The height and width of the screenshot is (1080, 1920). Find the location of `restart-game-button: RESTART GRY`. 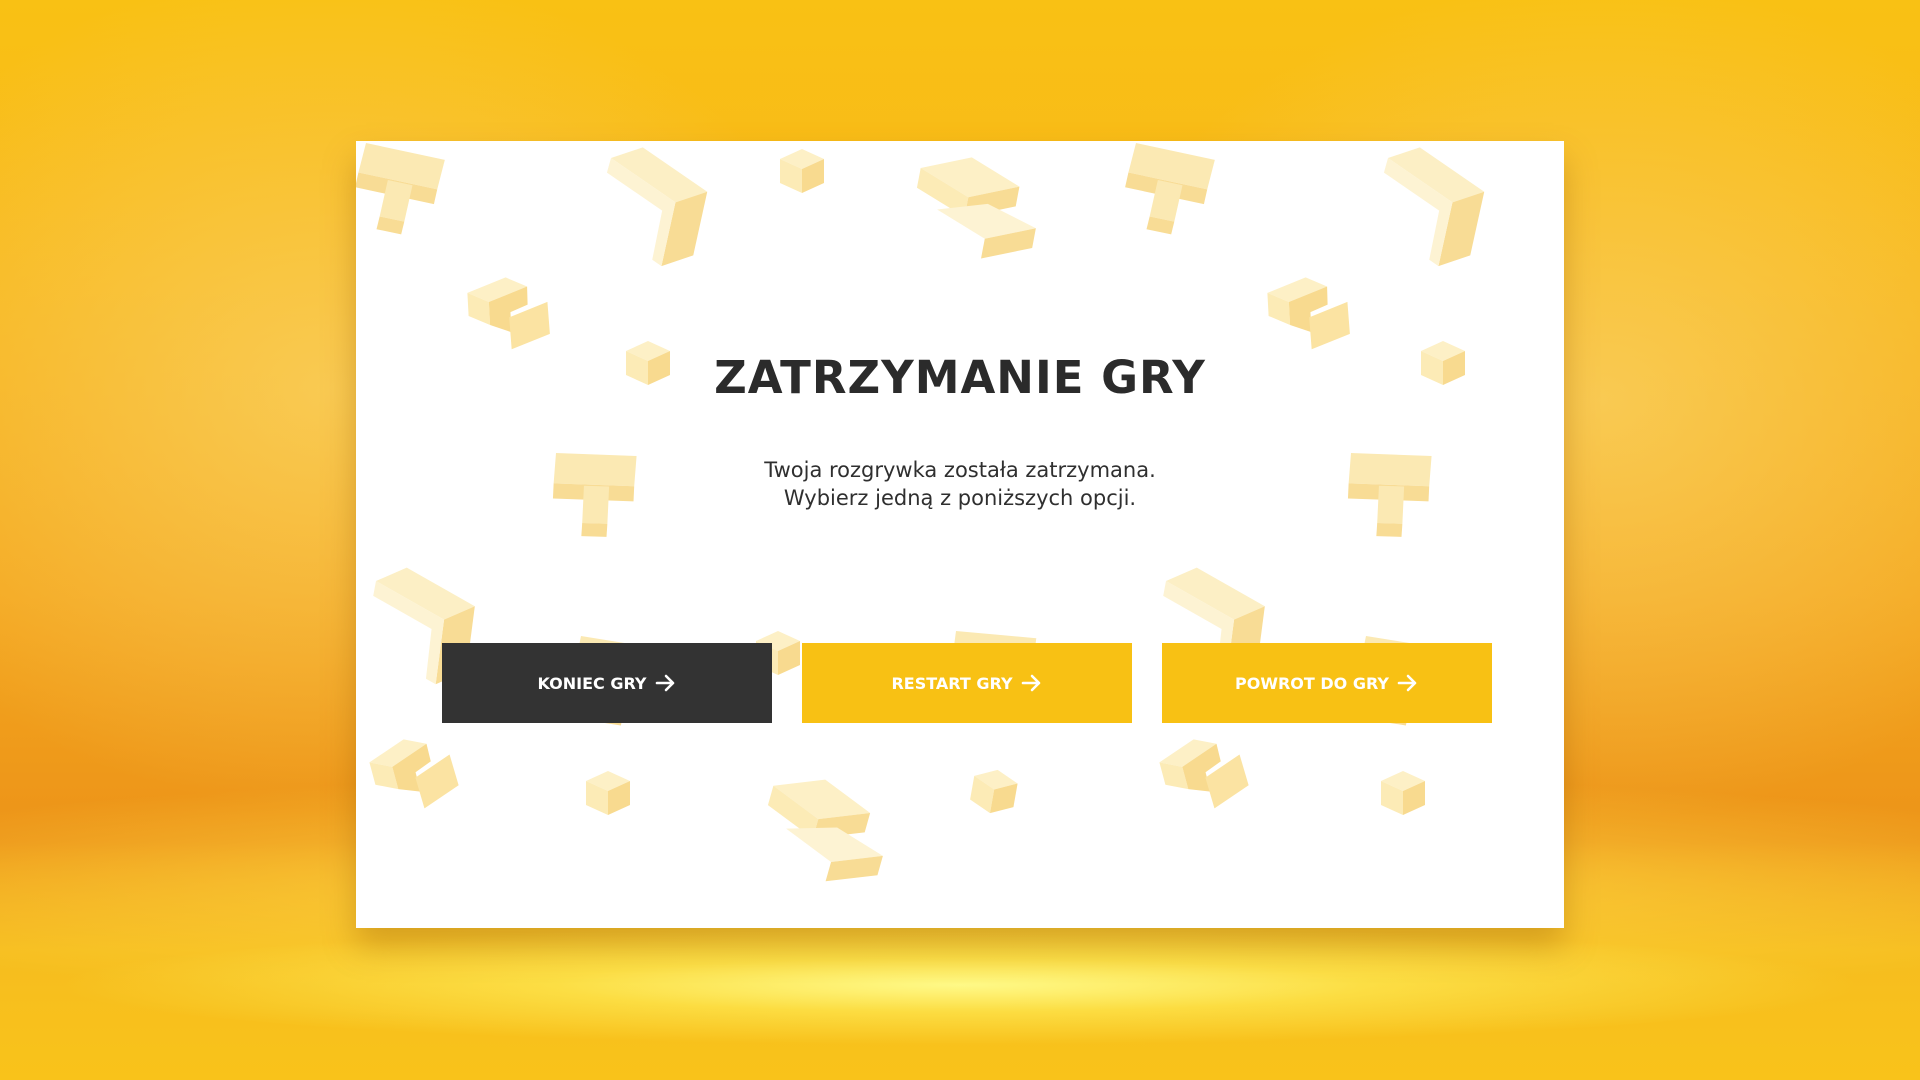

restart-game-button: RESTART GRY is located at coordinates (967, 683).